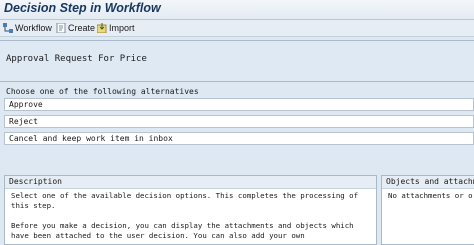 The width and height of the screenshot is (474, 245). What do you see at coordinates (239, 104) in the screenshot?
I see `option-approve: Approve` at bounding box center [239, 104].